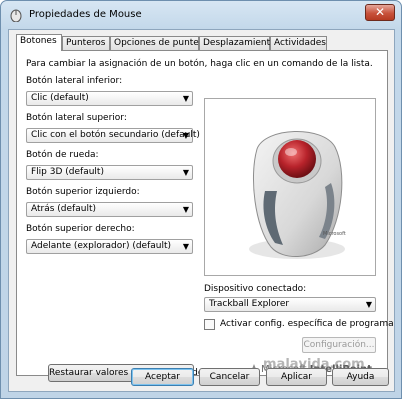  I want to click on mouse-icon, so click(16, 15).